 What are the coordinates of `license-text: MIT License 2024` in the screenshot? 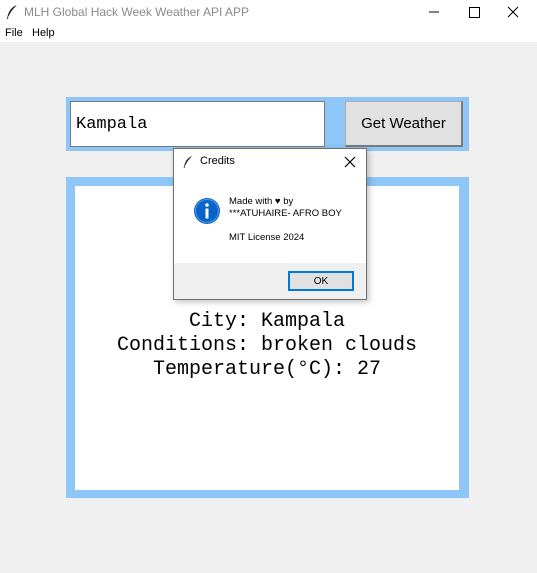 It's located at (267, 237).